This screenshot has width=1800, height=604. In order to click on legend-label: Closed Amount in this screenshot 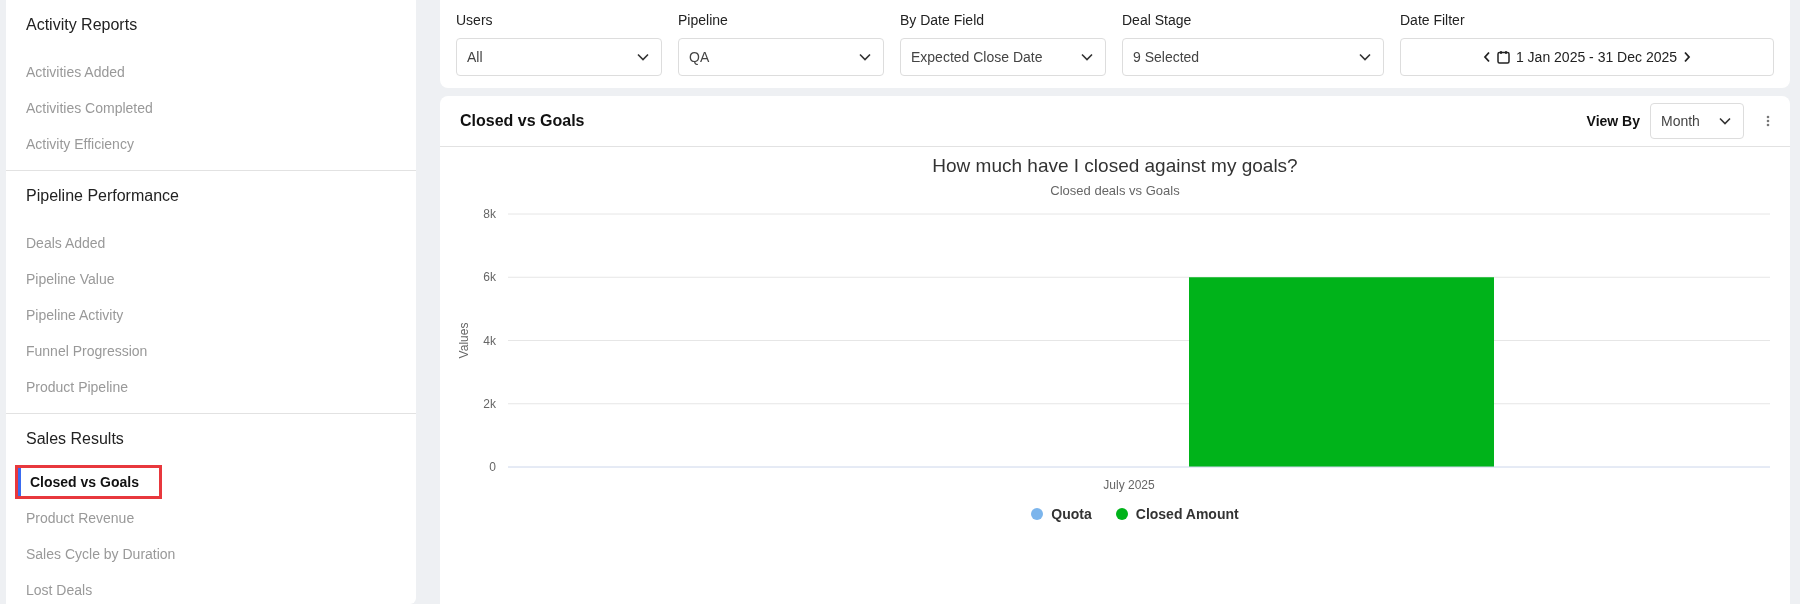, I will do `click(1187, 514)`.